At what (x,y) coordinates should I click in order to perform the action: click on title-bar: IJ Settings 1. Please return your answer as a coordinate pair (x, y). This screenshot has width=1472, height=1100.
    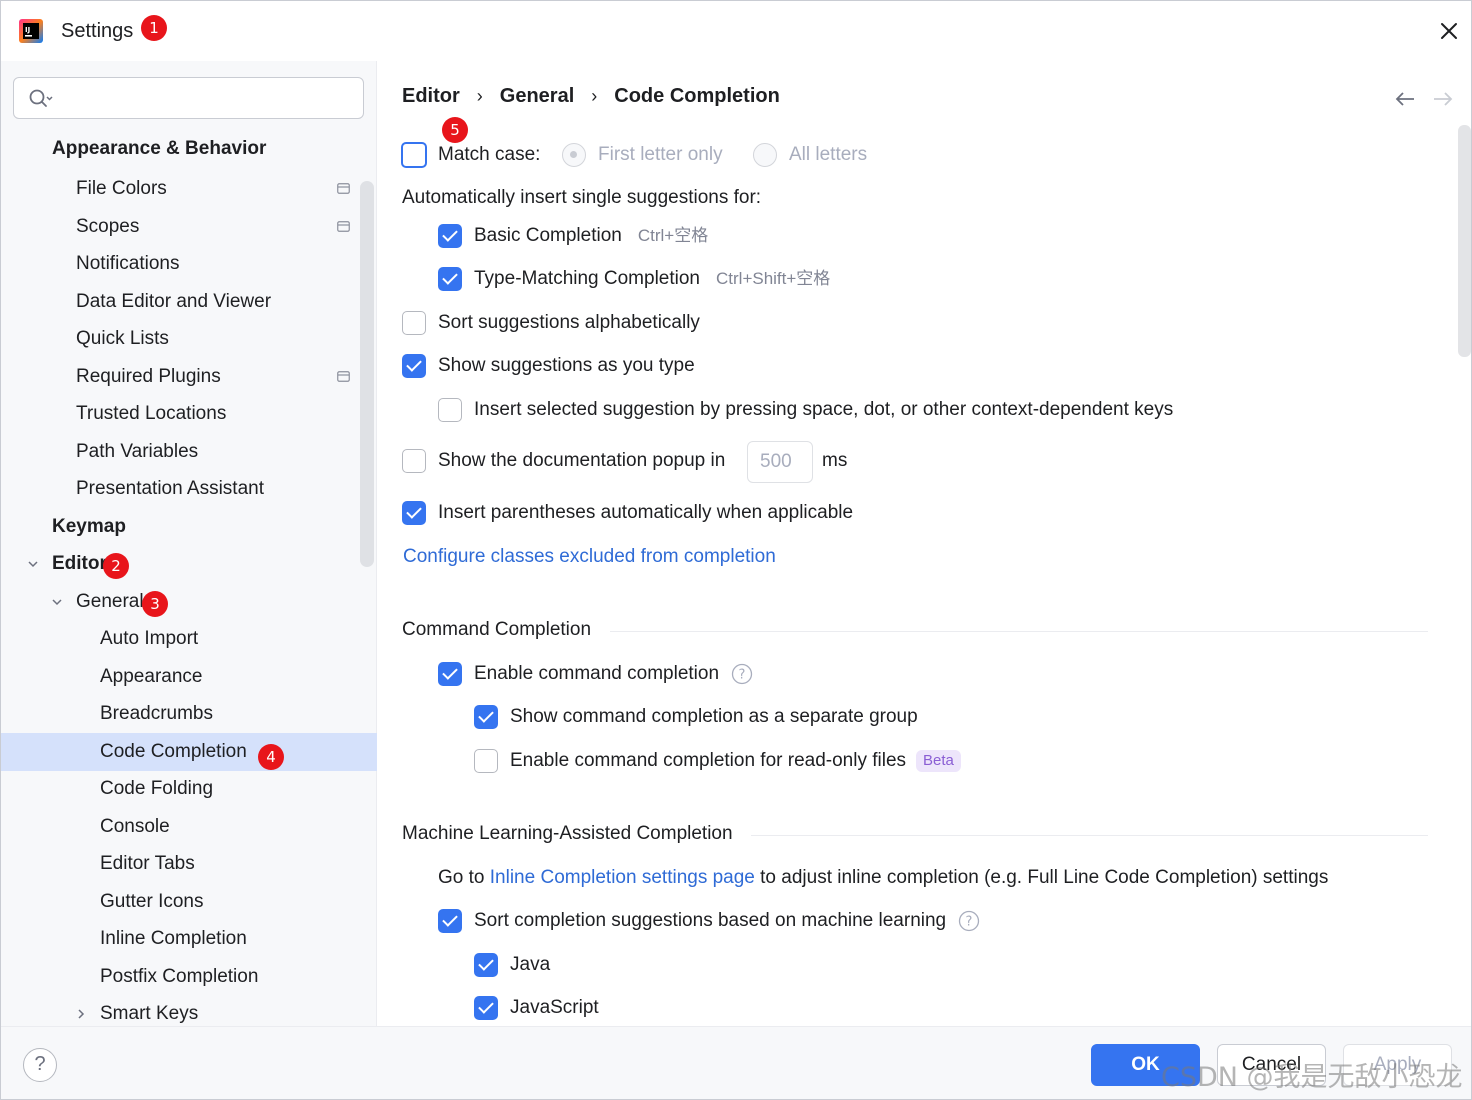
    Looking at the image, I should click on (736, 31).